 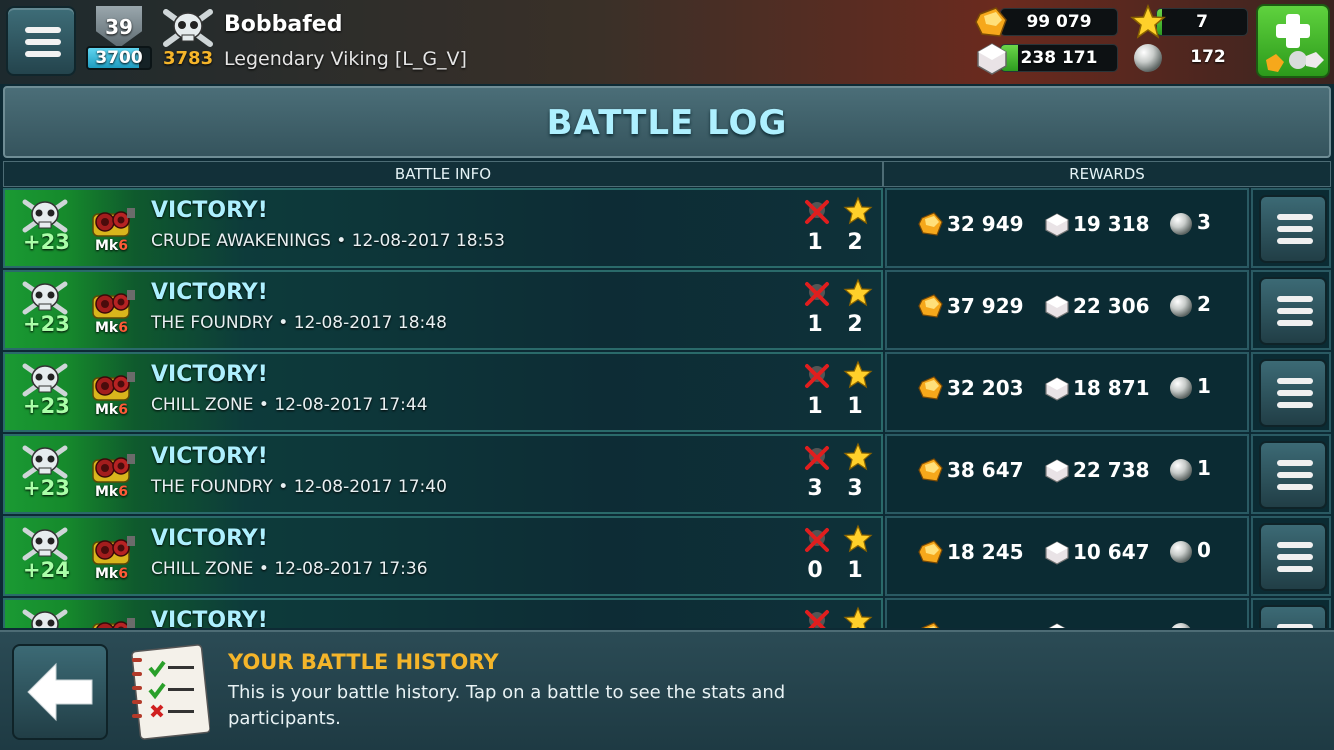 I want to click on rewards-cell: 38 647 22 738 1, so click(x=1067, y=474).